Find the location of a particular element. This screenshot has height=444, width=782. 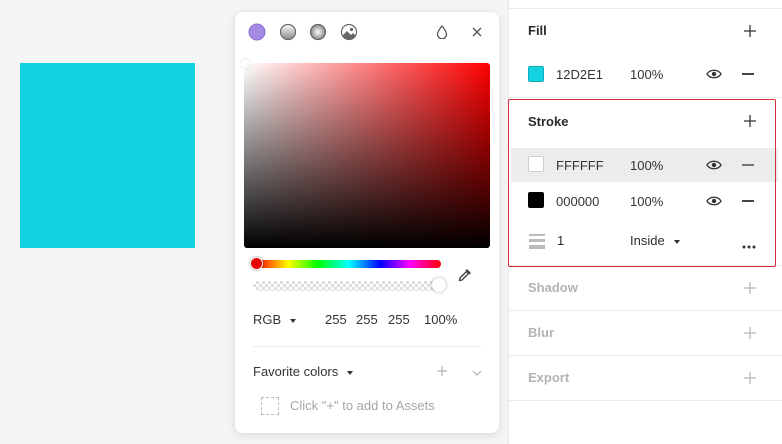

stroke-row: FFFFFF 100% is located at coordinates (644, 165).